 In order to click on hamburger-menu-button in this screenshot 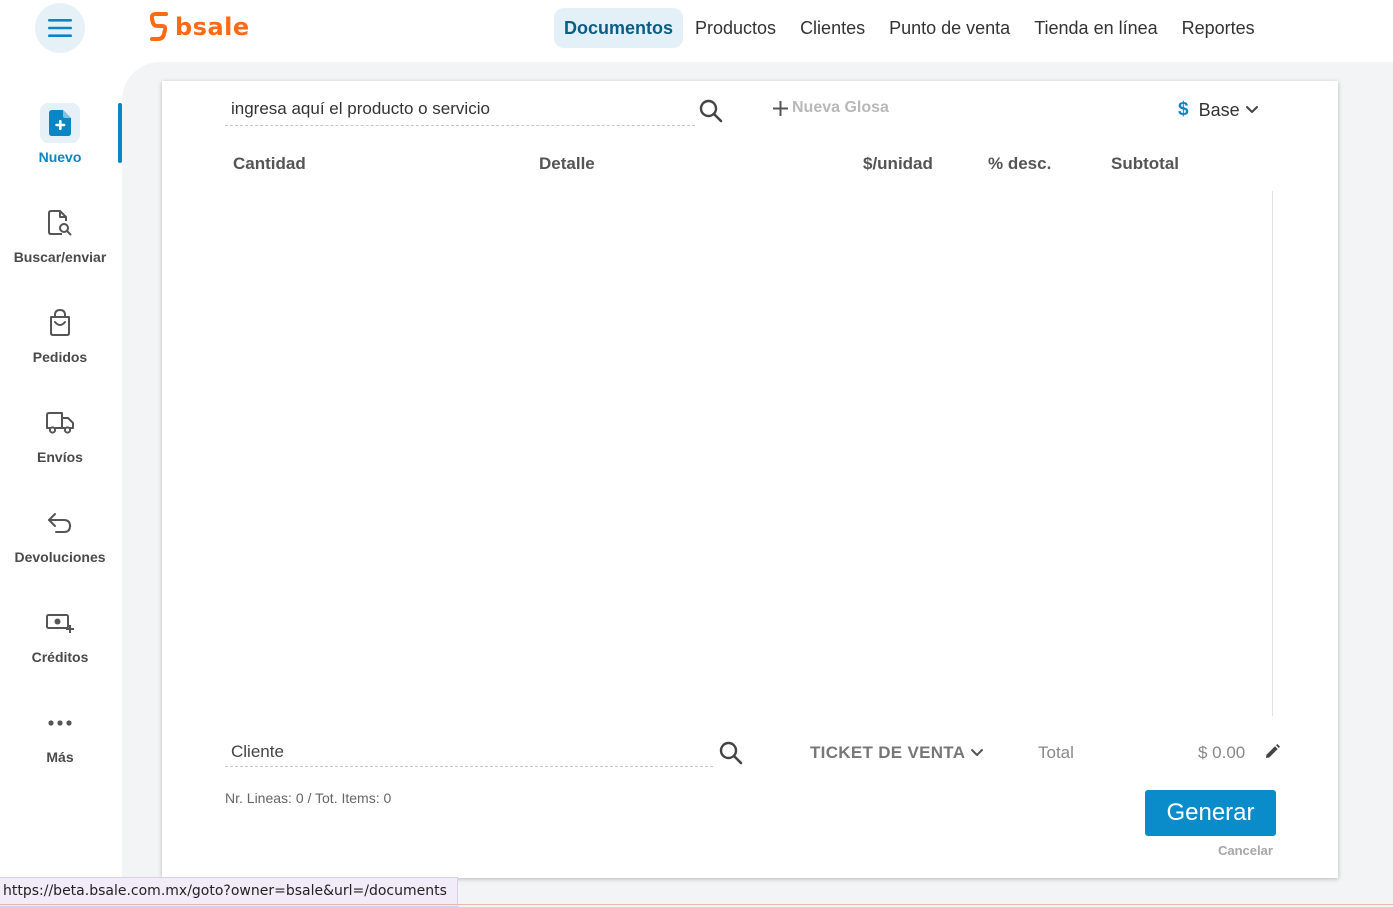, I will do `click(60, 28)`.